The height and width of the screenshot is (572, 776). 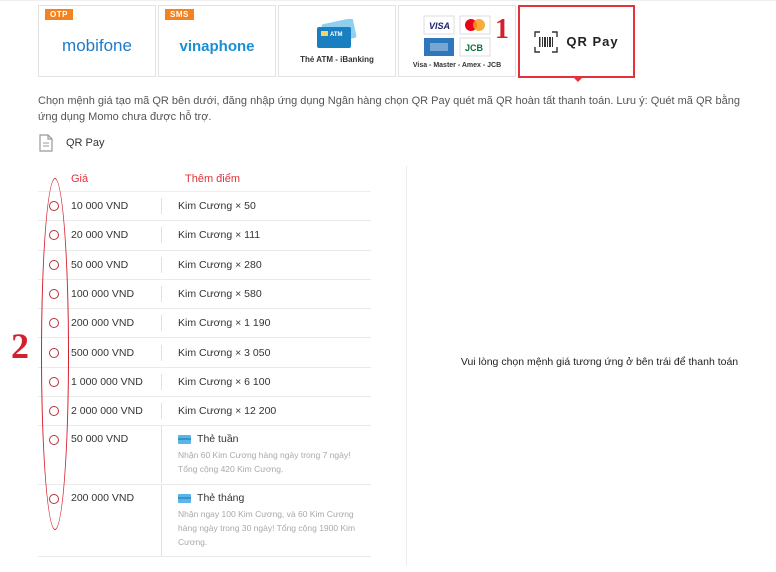 I want to click on section-title: QR Pay, so click(x=85, y=143).